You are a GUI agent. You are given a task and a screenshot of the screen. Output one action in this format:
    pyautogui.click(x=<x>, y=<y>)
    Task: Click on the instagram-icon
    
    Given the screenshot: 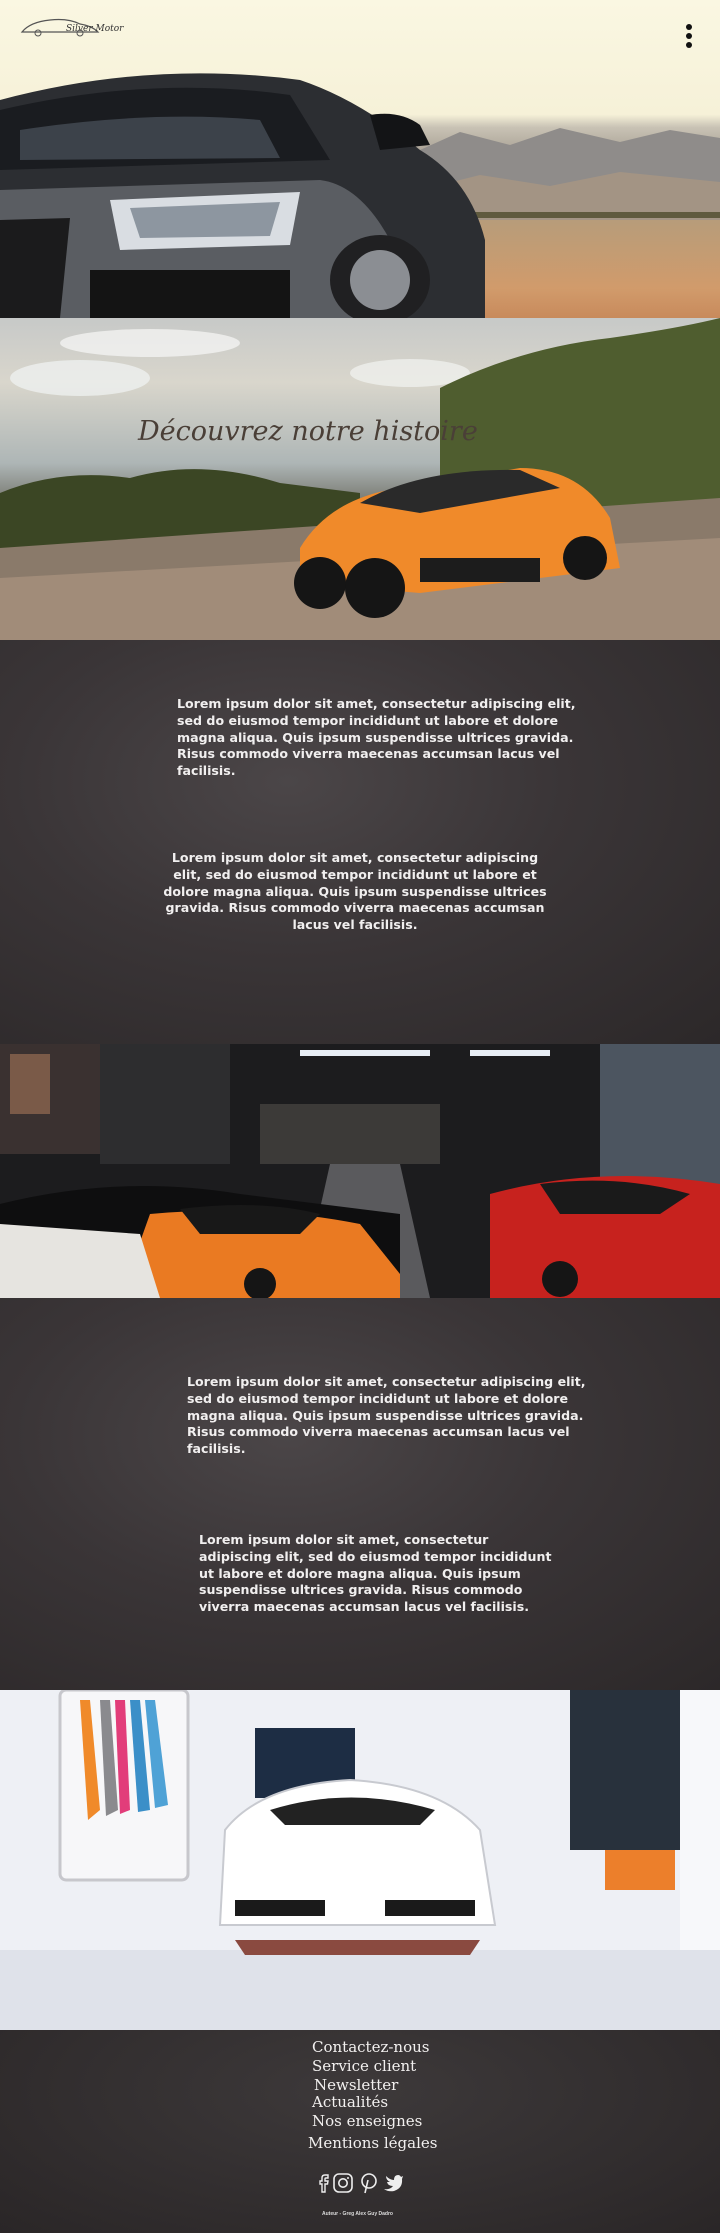 What is the action you would take?
    pyautogui.click(x=343, y=2183)
    